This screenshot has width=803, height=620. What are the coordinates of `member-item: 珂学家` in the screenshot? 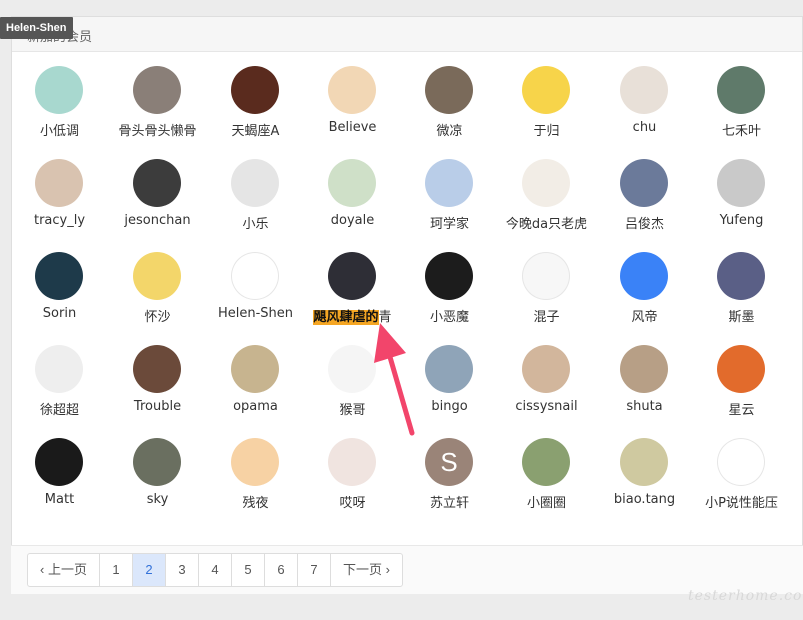 It's located at (449, 205).